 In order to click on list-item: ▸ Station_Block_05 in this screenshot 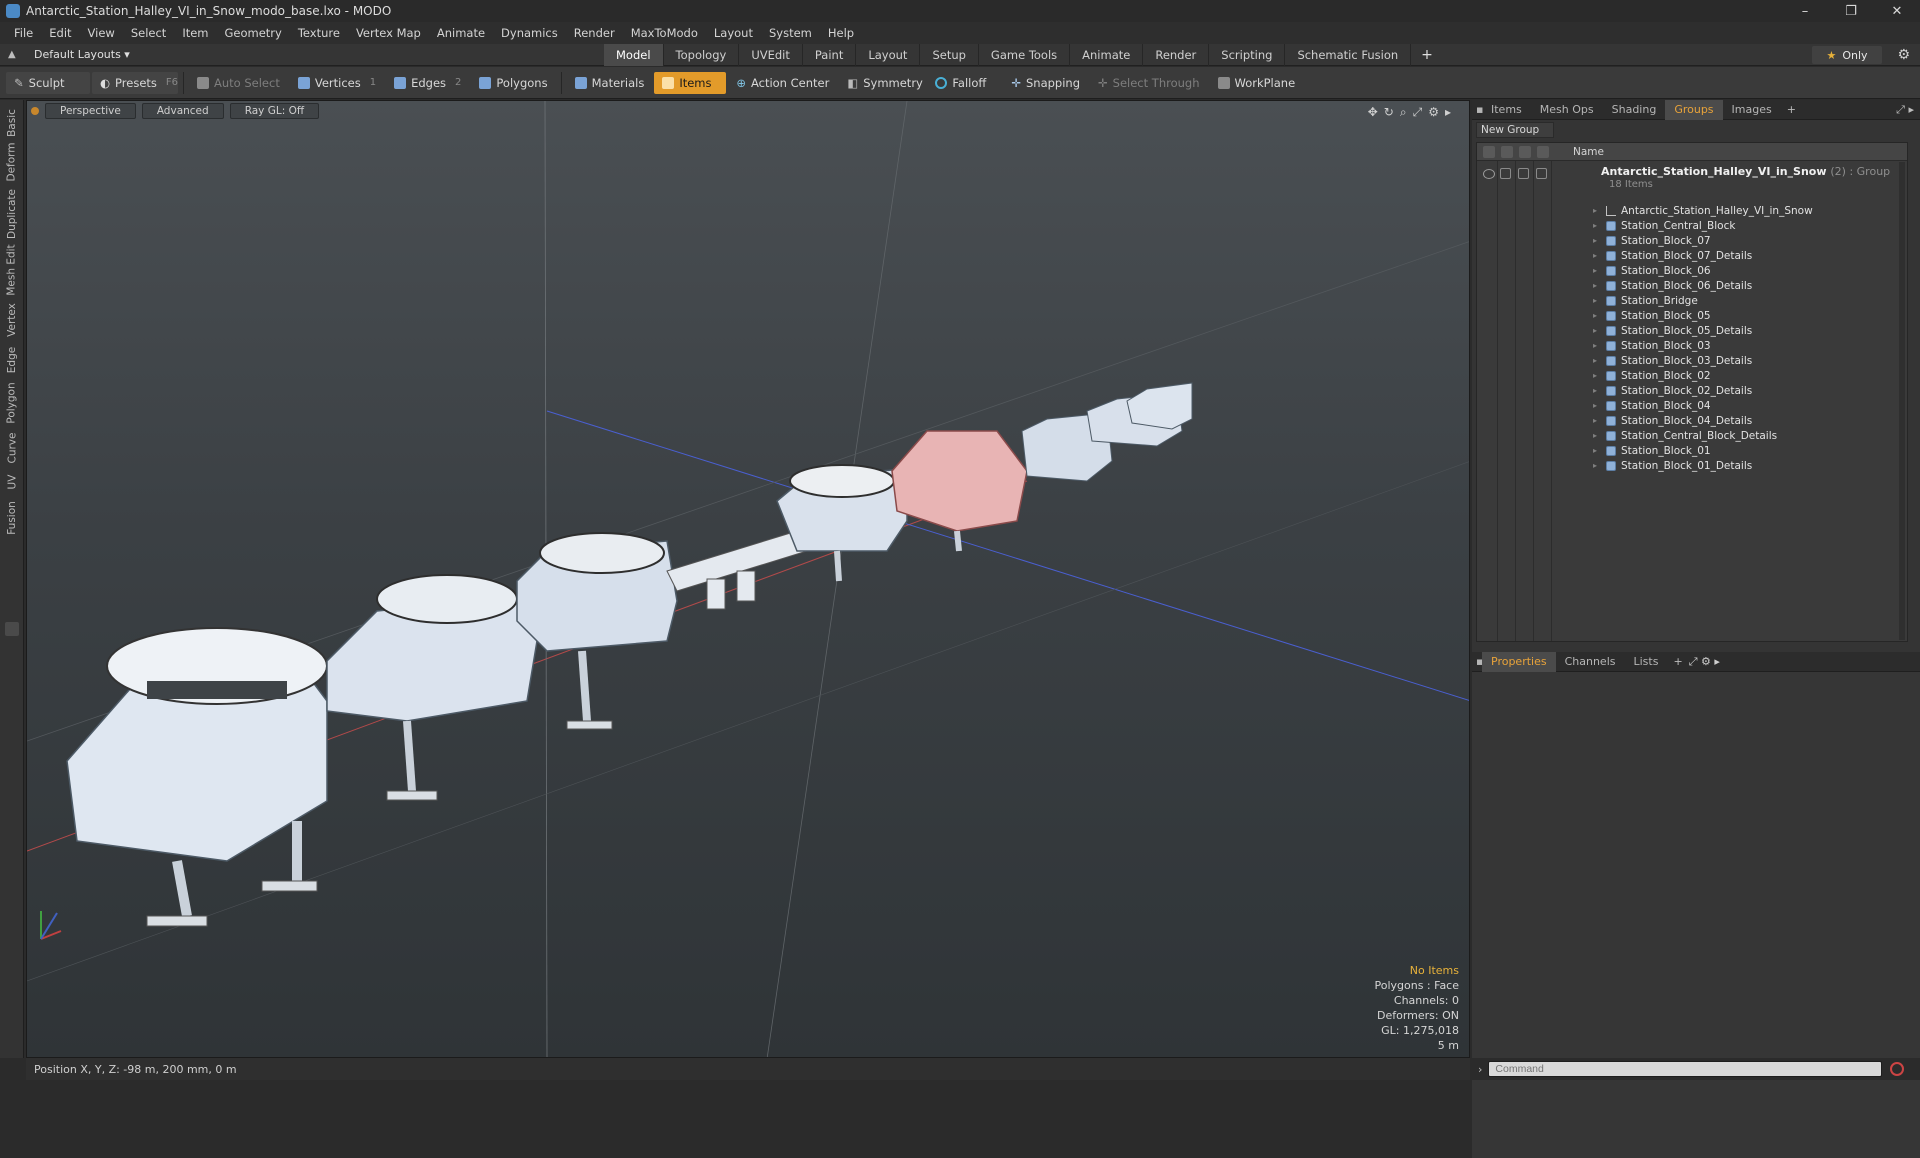, I will do `click(1652, 315)`.